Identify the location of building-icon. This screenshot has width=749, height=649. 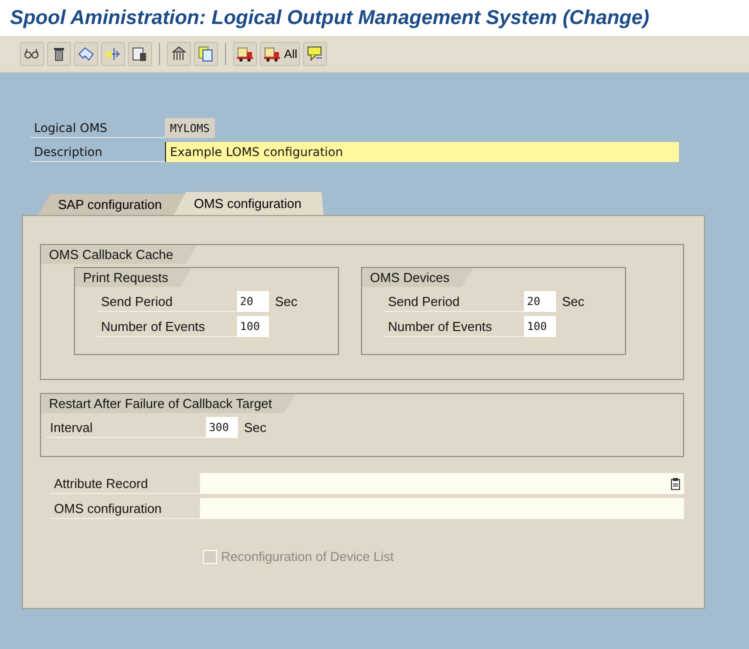
(179, 54).